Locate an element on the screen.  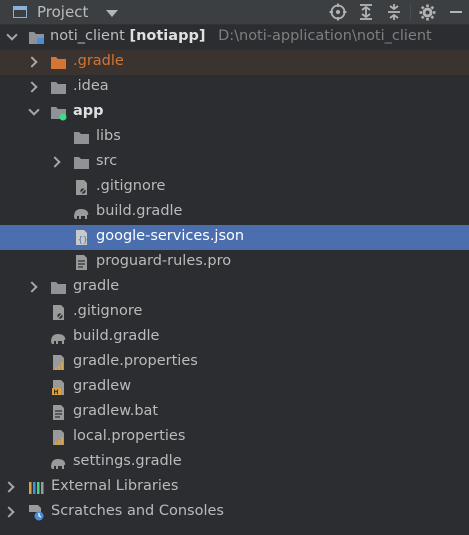
tree-row-libs: libs is located at coordinates (234, 137).